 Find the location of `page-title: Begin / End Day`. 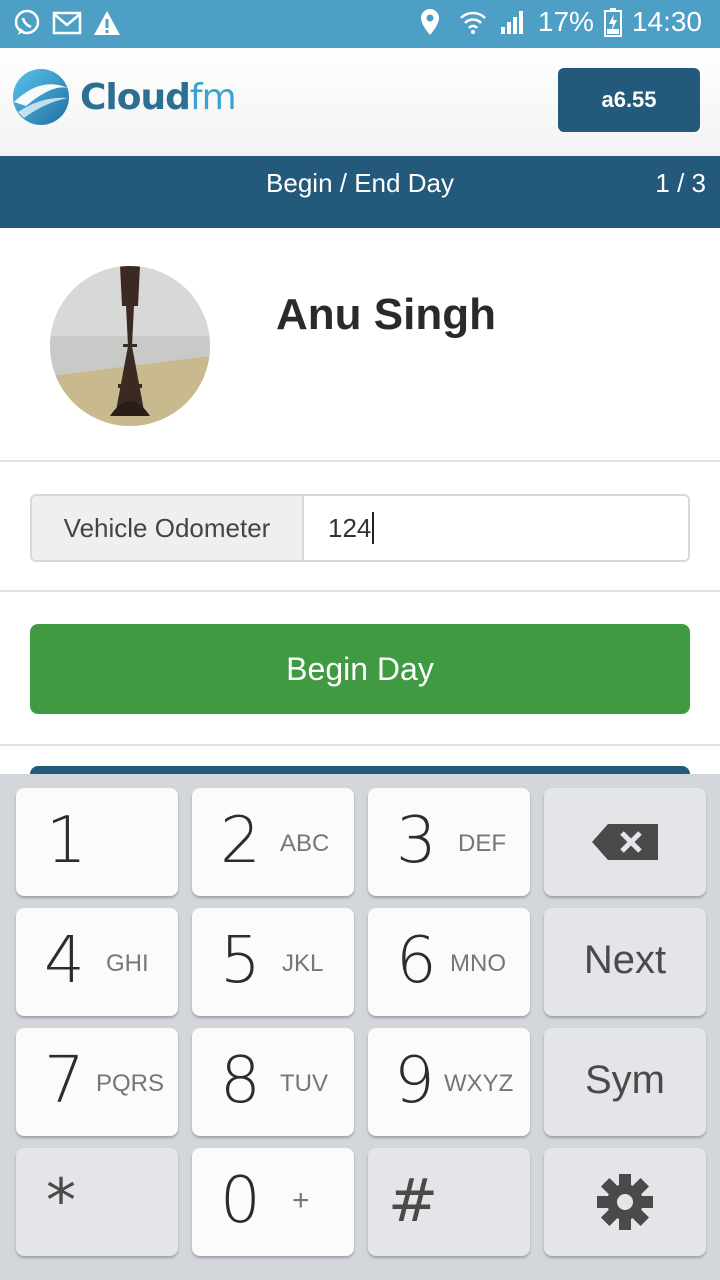

page-title: Begin / End Day is located at coordinates (360, 183).